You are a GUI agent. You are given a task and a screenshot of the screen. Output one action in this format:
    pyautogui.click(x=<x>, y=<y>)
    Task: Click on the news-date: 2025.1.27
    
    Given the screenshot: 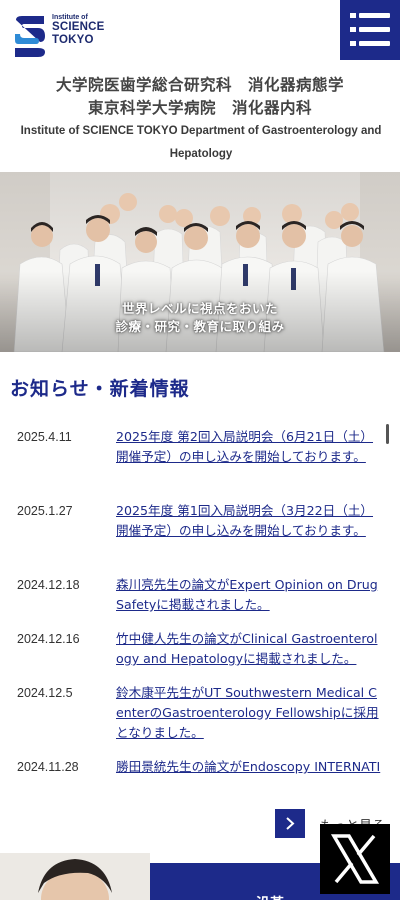 What is the action you would take?
    pyautogui.click(x=45, y=511)
    